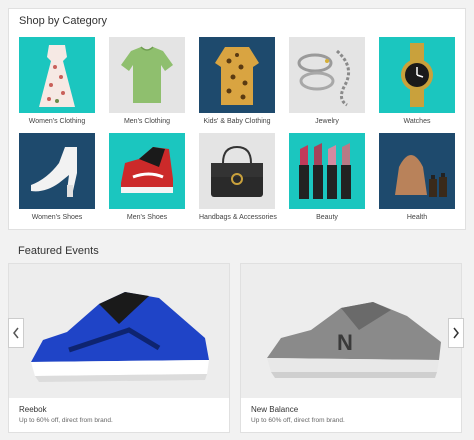 The image size is (474, 440). I want to click on category-label: Kids' & Baby Clothing, so click(237, 121).